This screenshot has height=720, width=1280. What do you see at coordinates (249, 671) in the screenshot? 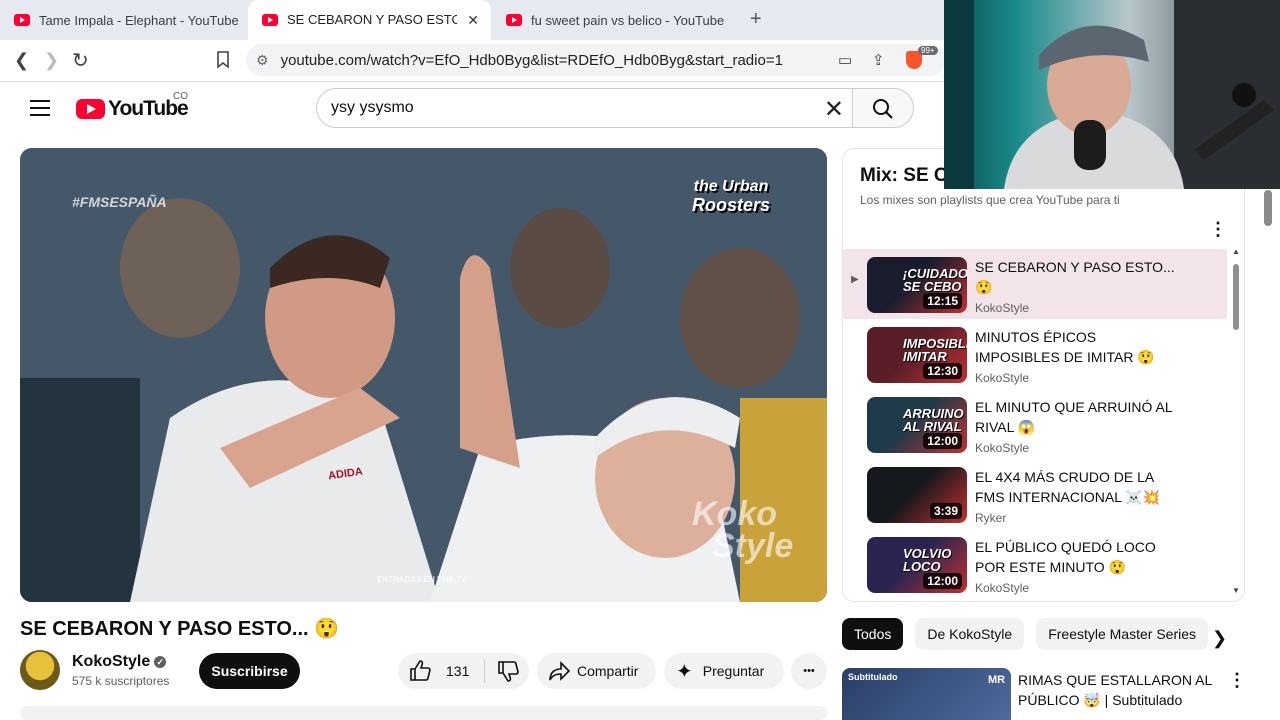
I see `subscribe-button: Suscribirse` at bounding box center [249, 671].